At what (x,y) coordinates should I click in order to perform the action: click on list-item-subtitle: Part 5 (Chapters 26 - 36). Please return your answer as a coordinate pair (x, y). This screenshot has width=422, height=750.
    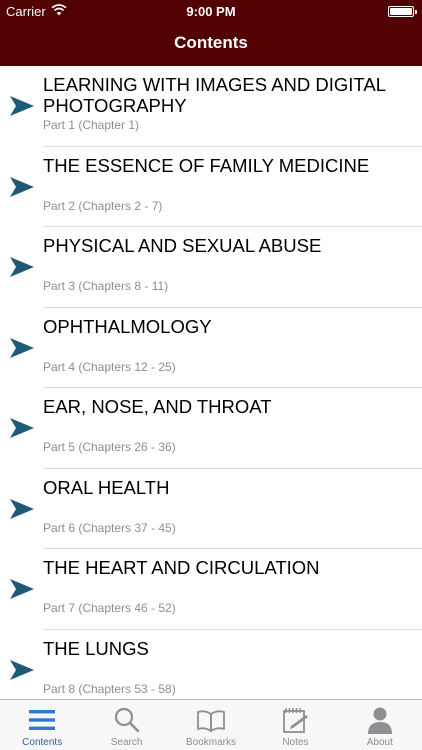
    Looking at the image, I should click on (109, 447).